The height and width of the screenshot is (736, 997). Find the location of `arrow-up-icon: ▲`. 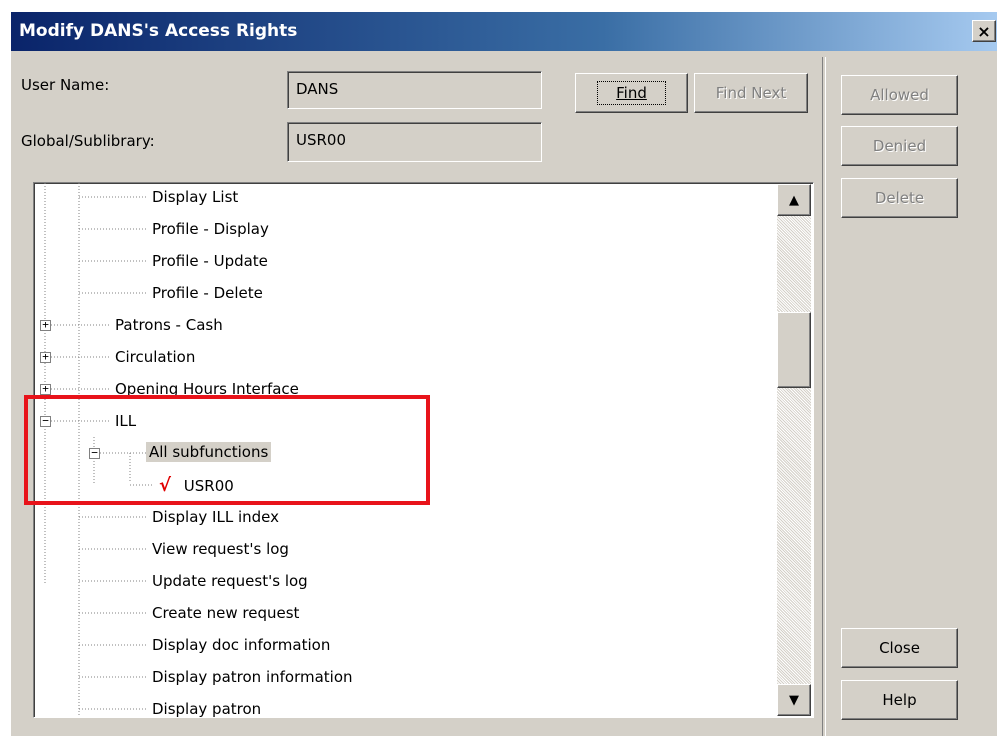

arrow-up-icon: ▲ is located at coordinates (794, 200).